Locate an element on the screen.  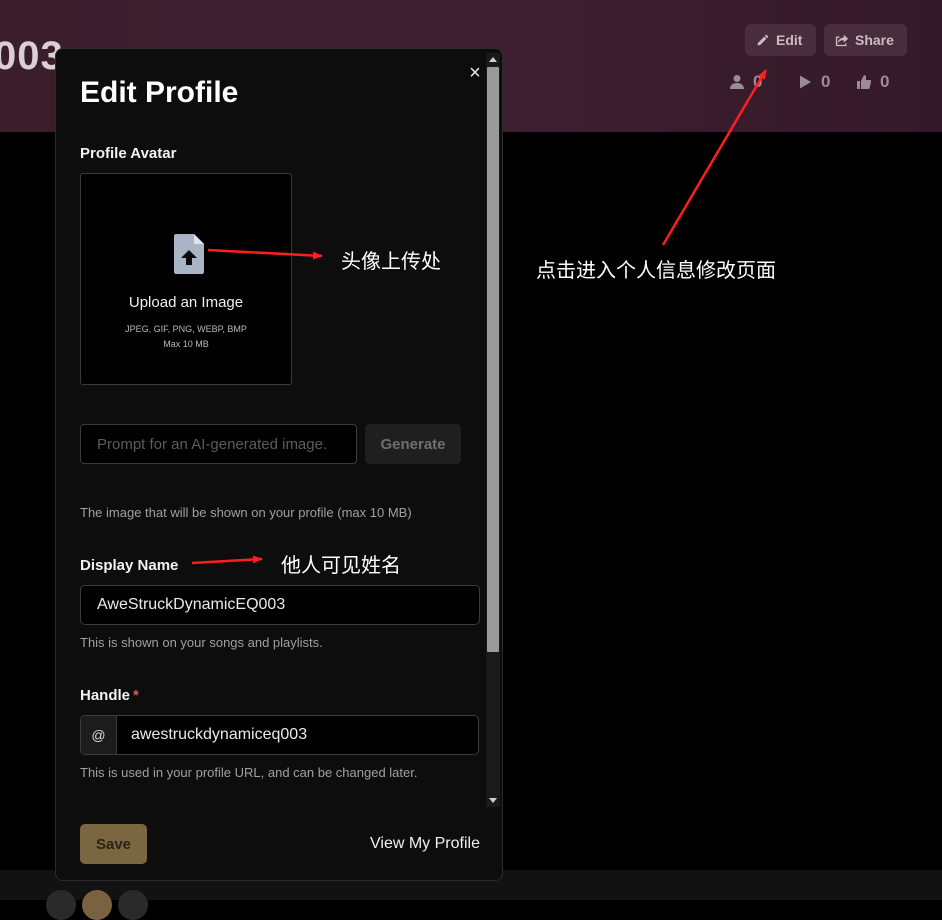
edit-button-label: Edit is located at coordinates (789, 40).